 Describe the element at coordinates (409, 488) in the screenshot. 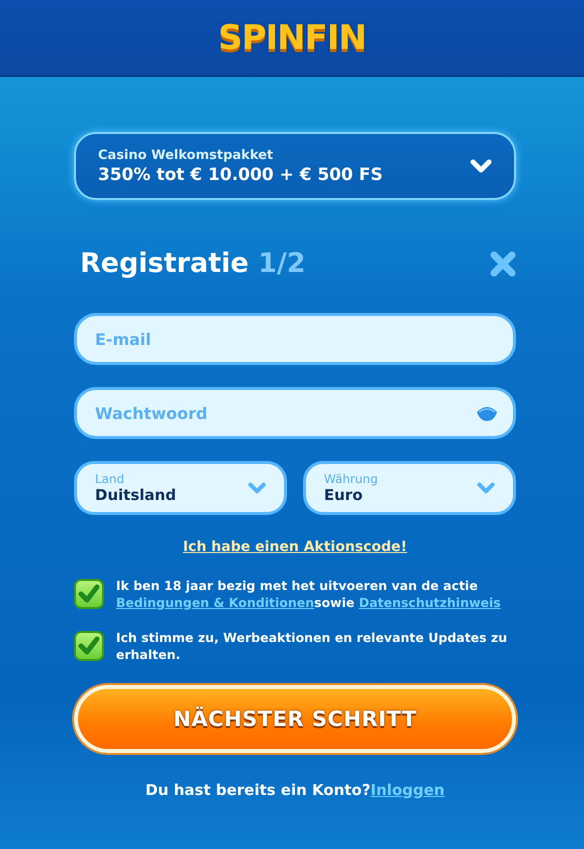

I see `select-field: Währung Euro` at that location.